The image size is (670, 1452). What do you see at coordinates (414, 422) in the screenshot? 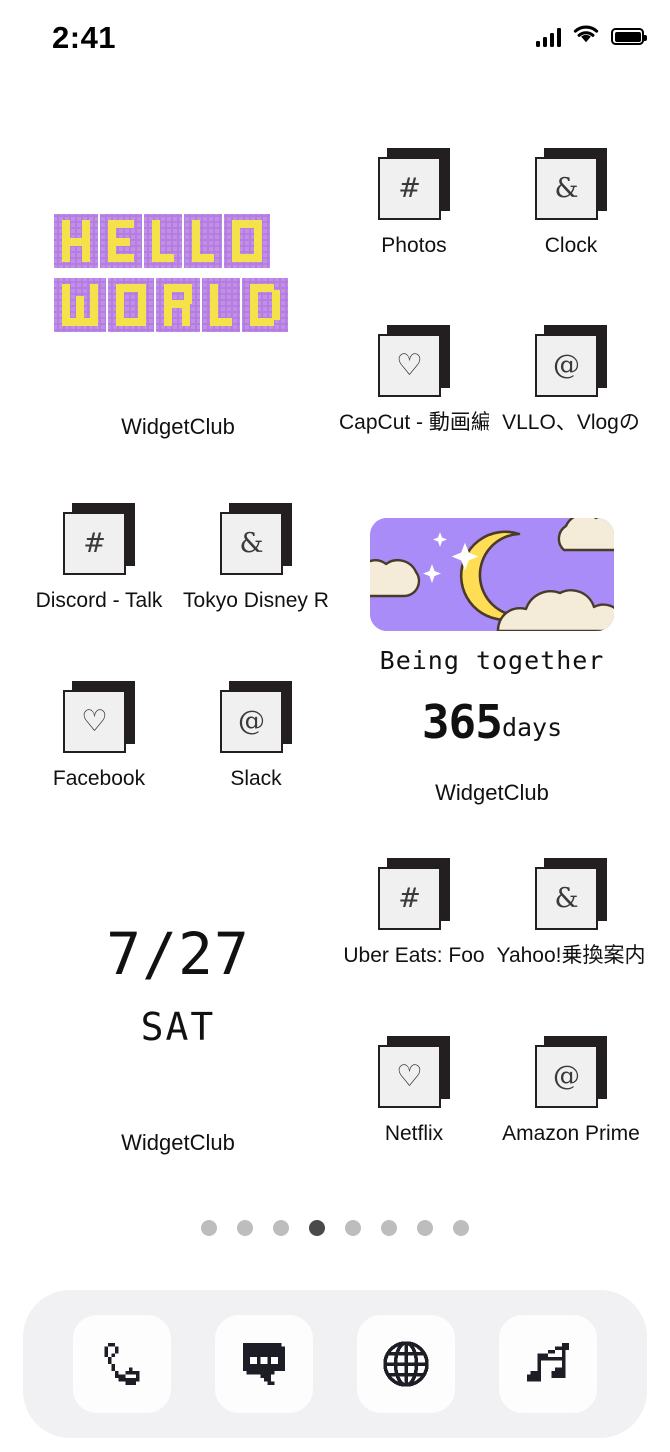
I see `app-label: CapCut - 動画編` at bounding box center [414, 422].